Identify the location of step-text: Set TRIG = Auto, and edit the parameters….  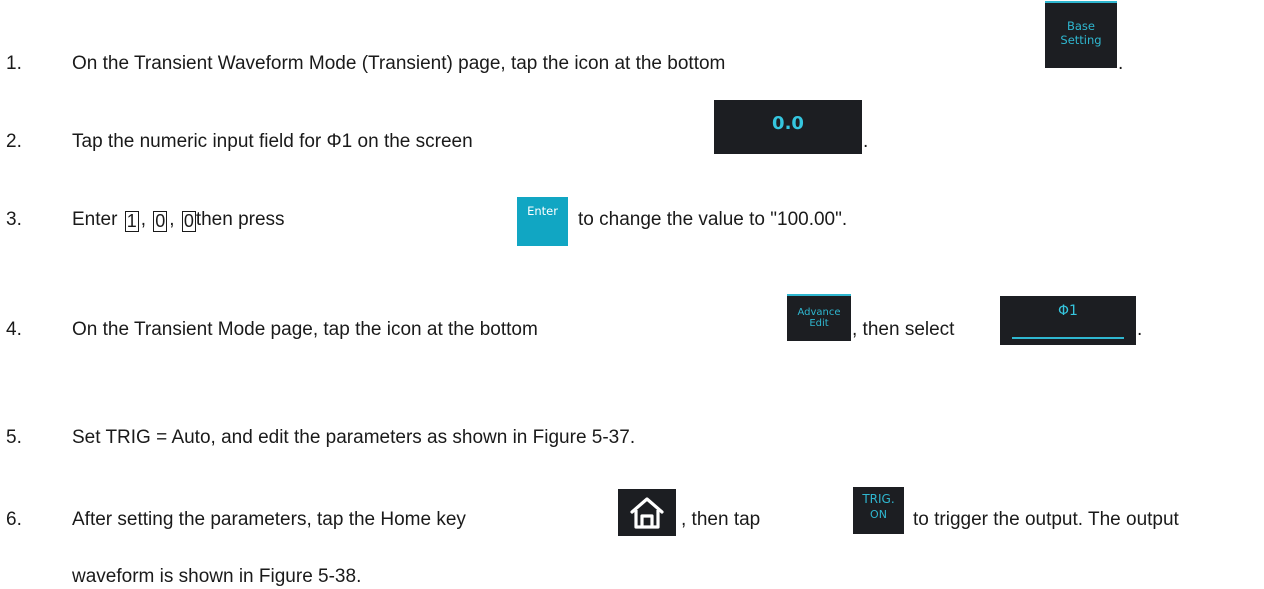
(354, 437).